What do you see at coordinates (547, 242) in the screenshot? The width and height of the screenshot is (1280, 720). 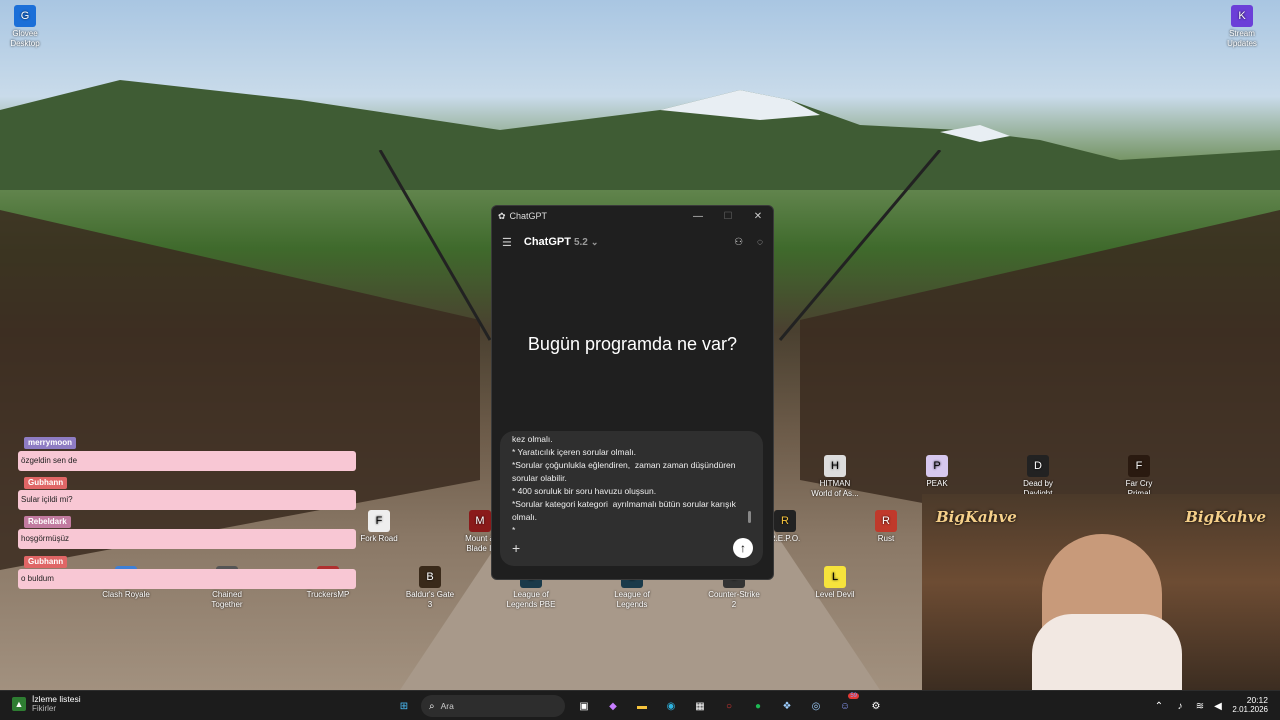 I see `model-name: ChatGPT` at bounding box center [547, 242].